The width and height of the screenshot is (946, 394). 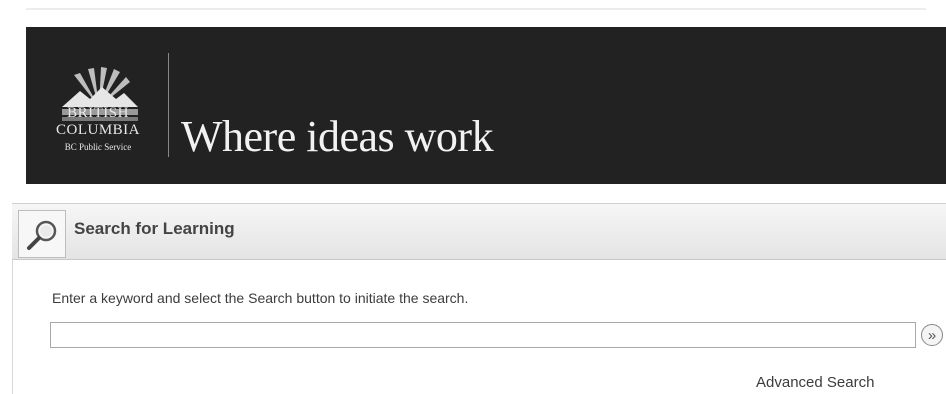 I want to click on banner-divider, so click(x=168, y=105).